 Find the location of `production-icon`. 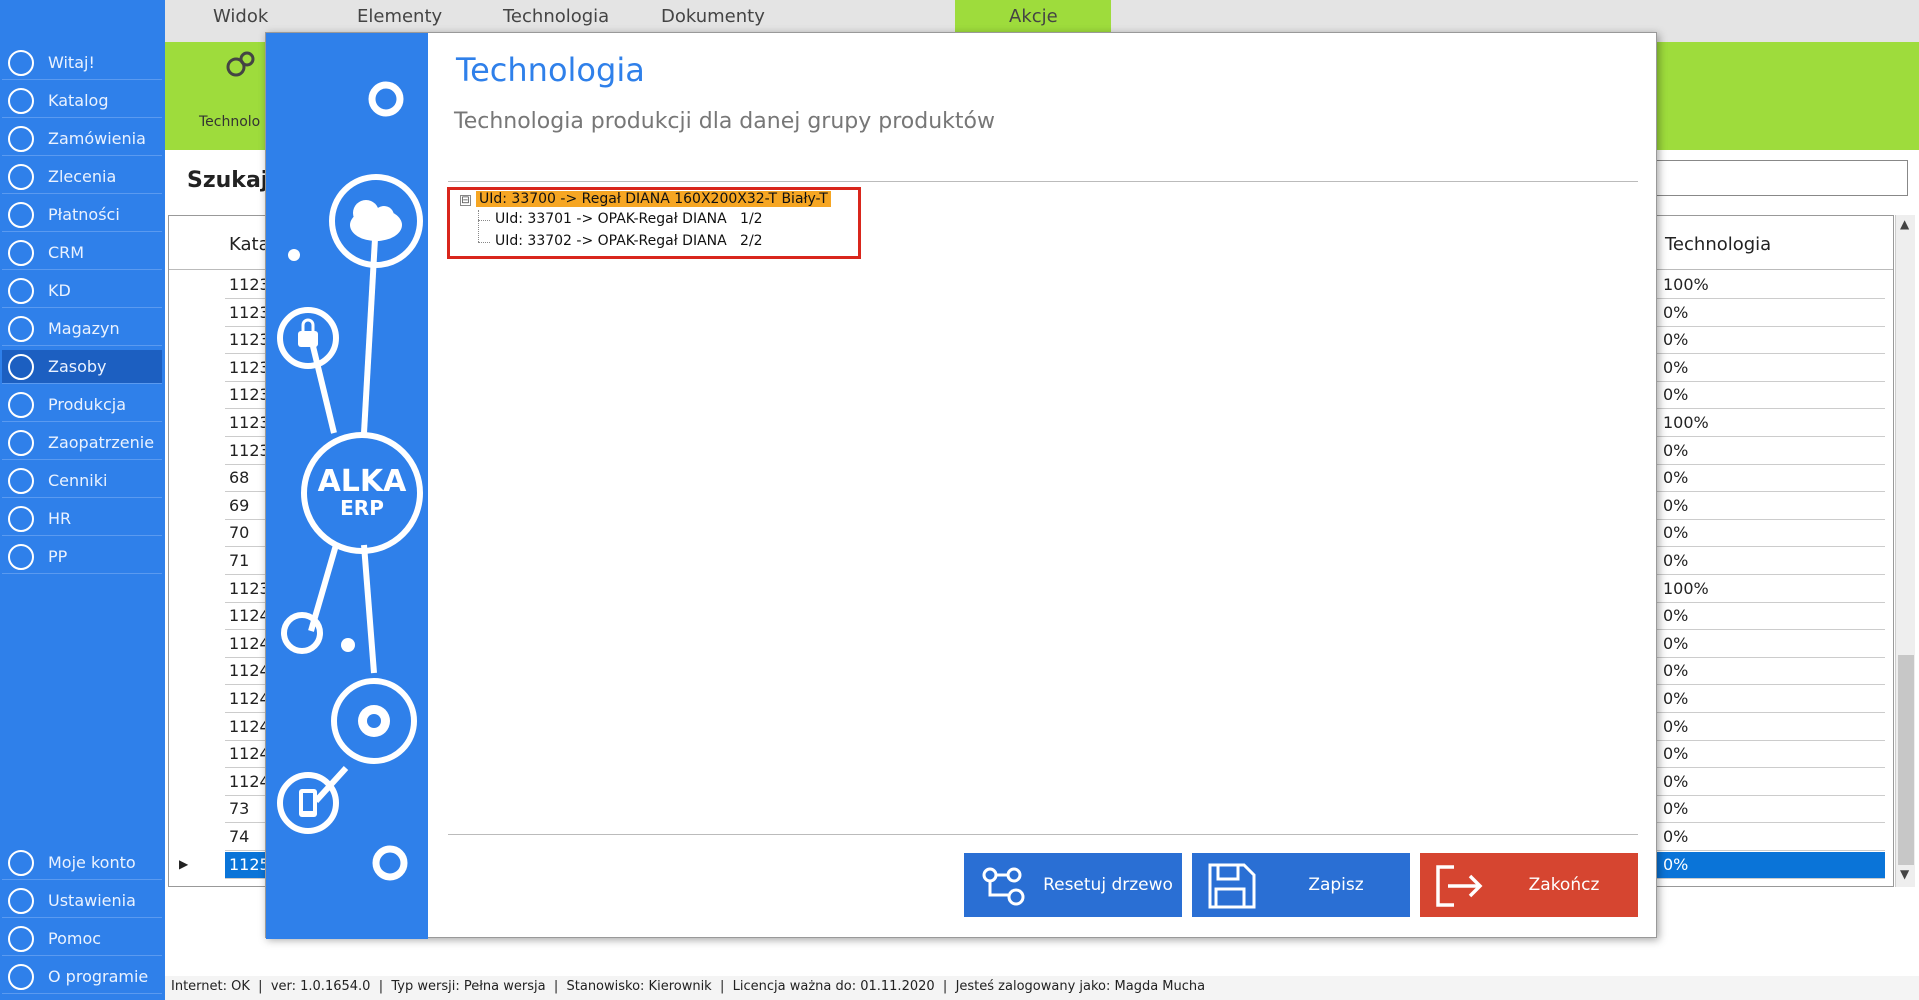

production-icon is located at coordinates (21, 404).